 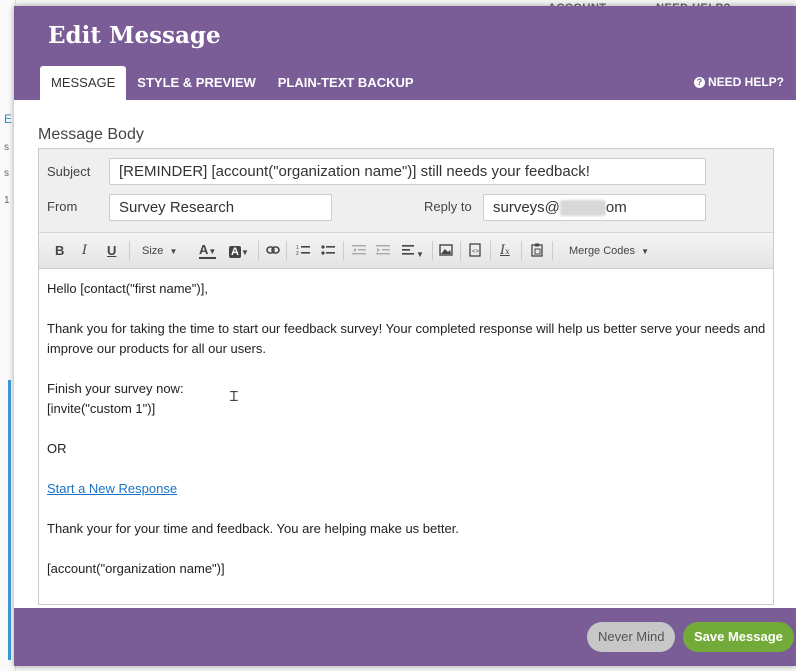 What do you see at coordinates (69, 171) in the screenshot?
I see `subject-label: Subject` at bounding box center [69, 171].